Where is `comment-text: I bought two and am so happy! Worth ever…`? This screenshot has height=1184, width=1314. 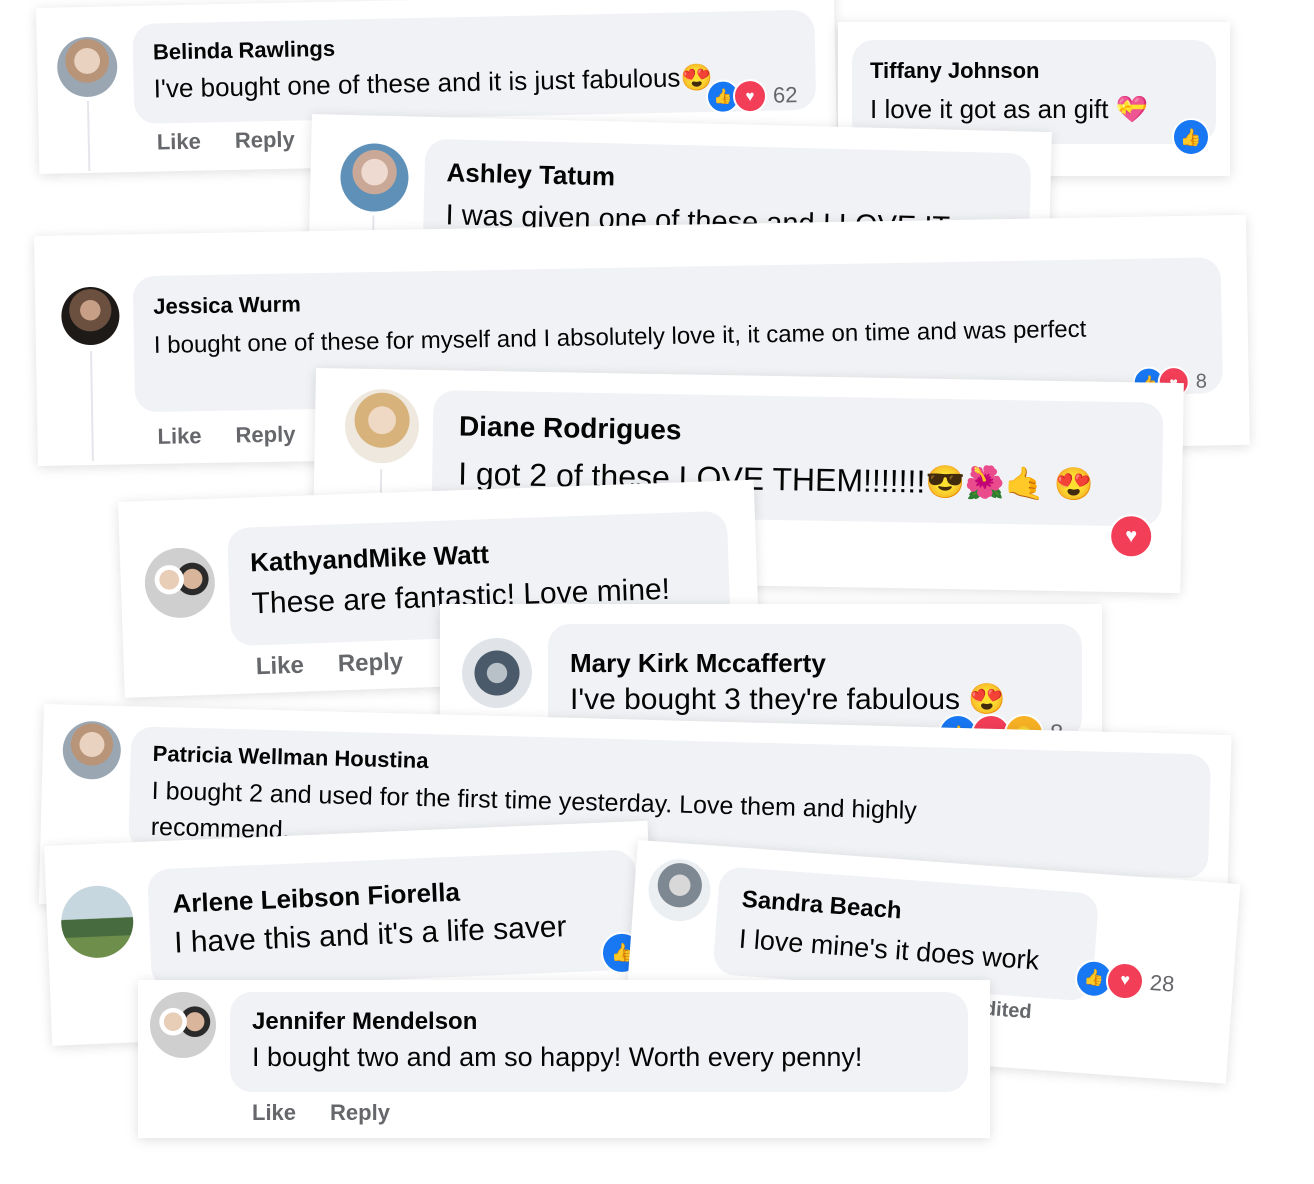
comment-text: I bought two and am so happy! Worth ever… is located at coordinates (557, 1057).